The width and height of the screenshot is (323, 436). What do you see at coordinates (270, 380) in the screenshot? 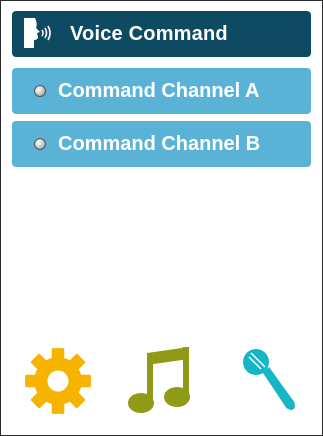
I see `microphone-icon` at bounding box center [270, 380].